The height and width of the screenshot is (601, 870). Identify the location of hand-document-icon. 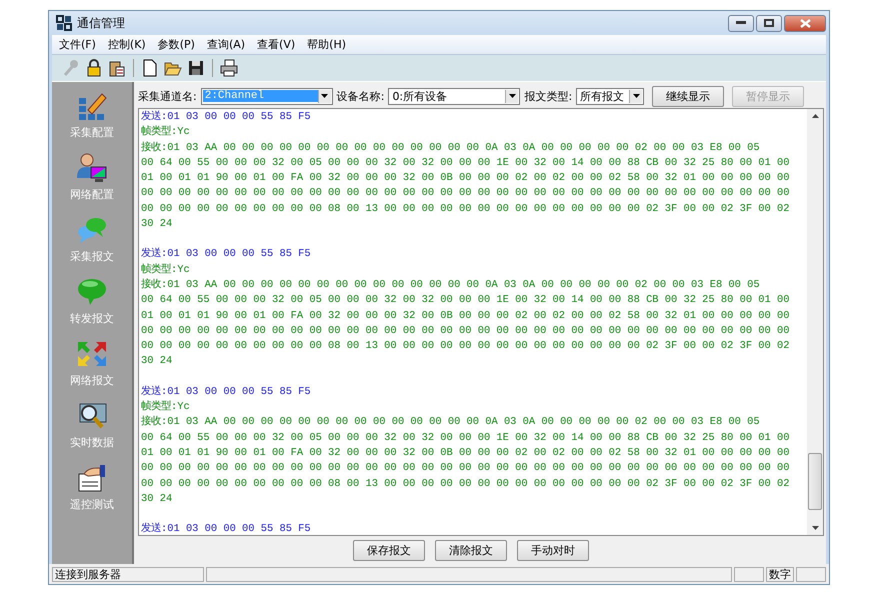
(92, 478).